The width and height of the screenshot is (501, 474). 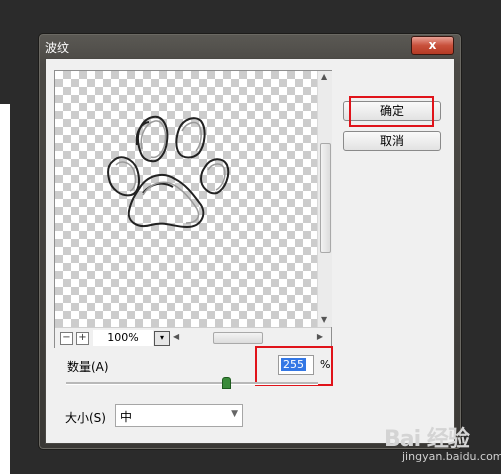 I want to click on background-panel, so click(x=5, y=289).